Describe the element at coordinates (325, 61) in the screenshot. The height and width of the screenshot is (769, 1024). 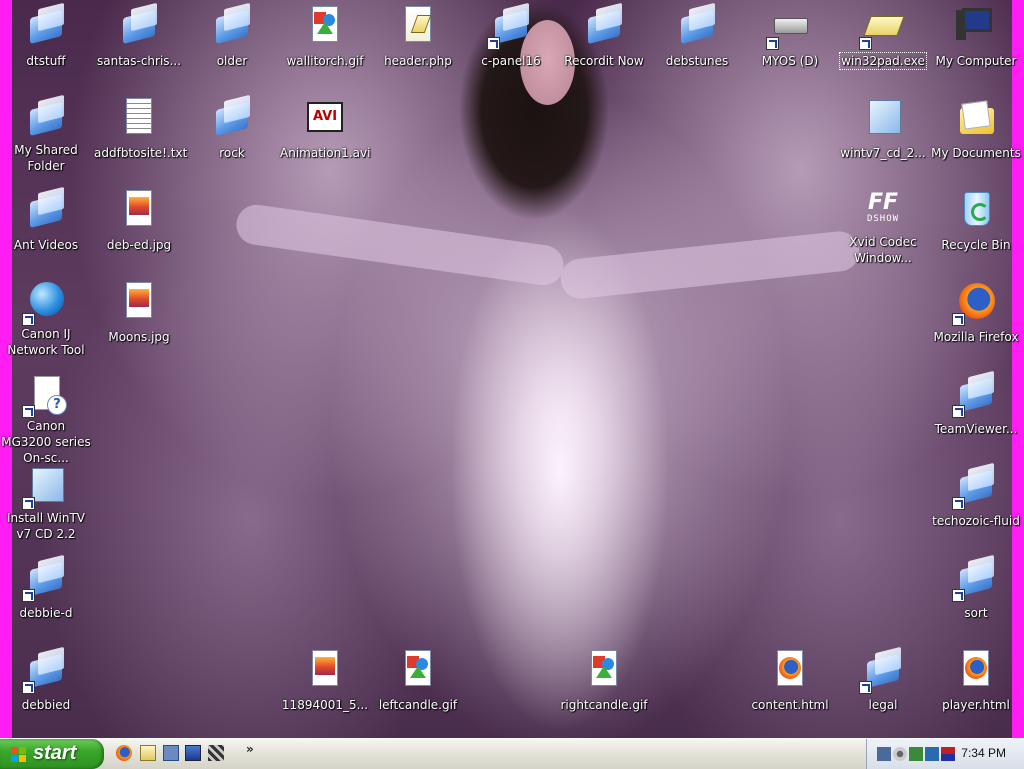
I see `desktop-icon-label: wallitorch.gif` at that location.